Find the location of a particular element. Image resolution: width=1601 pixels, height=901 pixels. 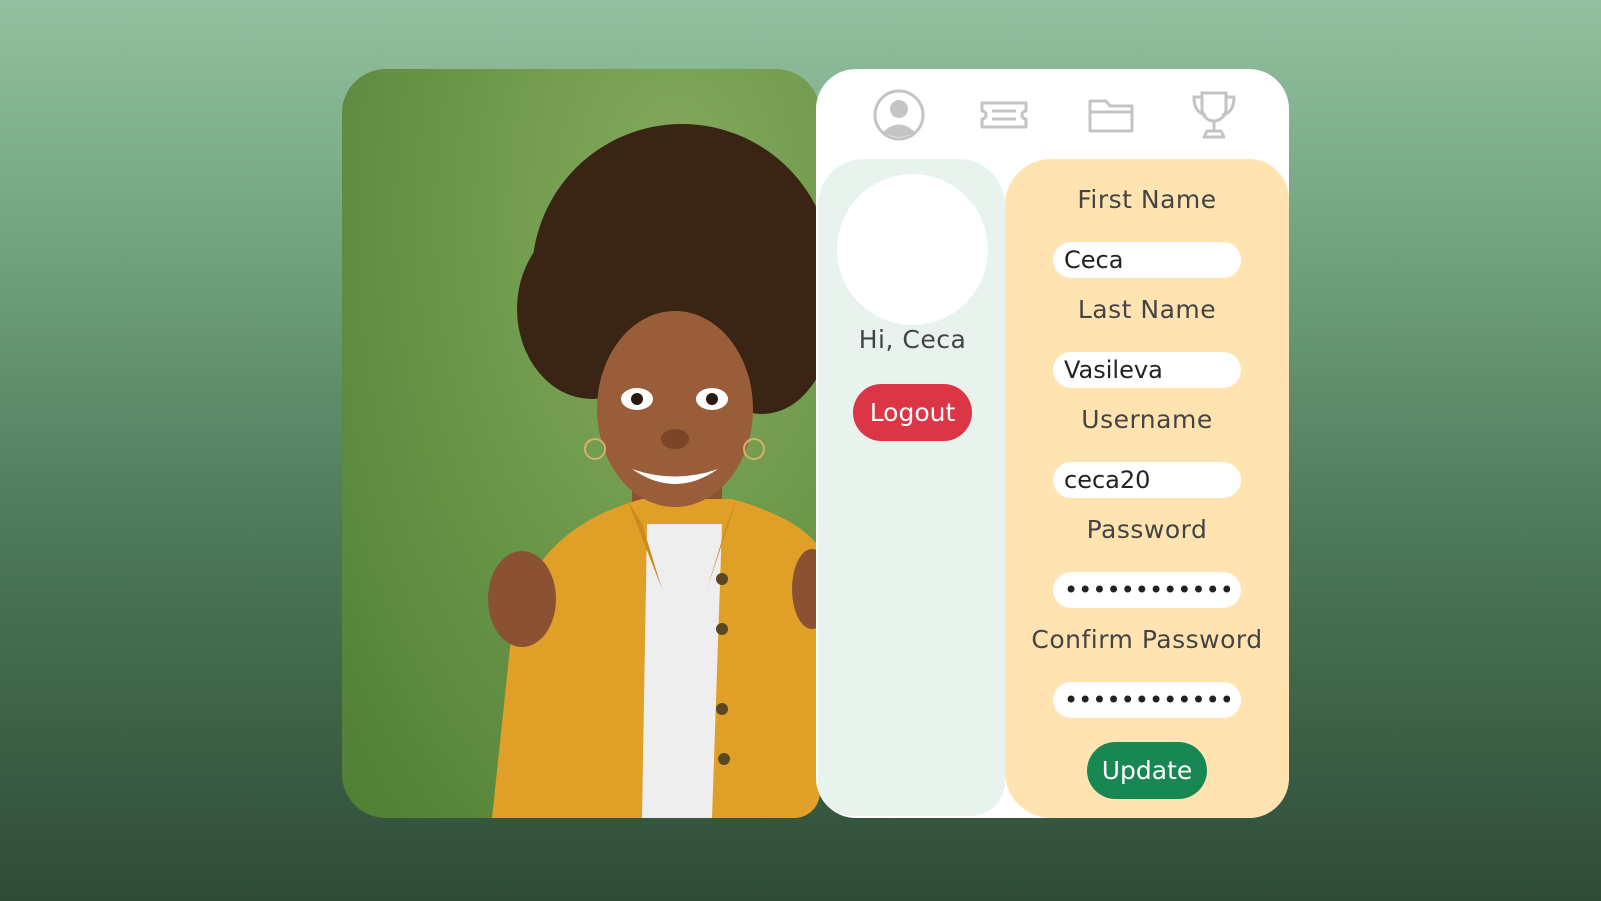

password-label: Password is located at coordinates (1147, 529).